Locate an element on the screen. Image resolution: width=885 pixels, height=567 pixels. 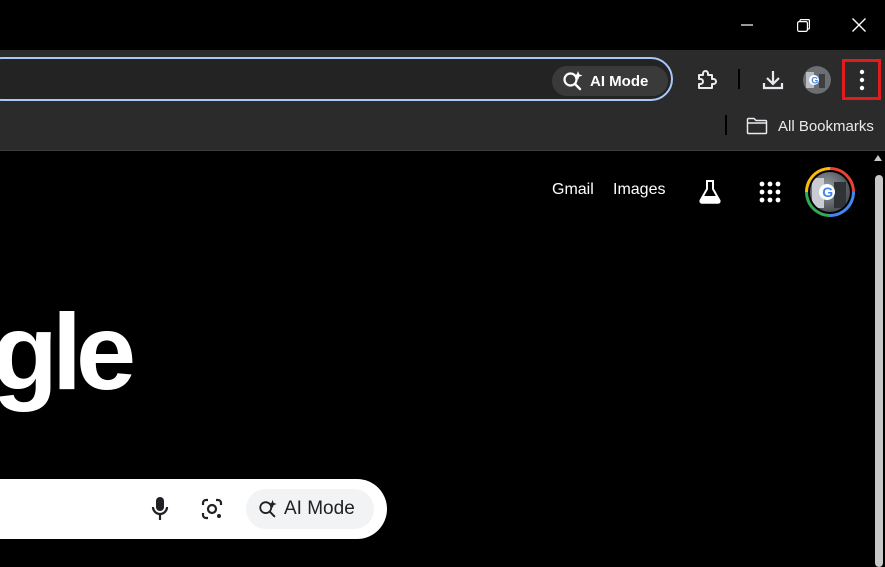
microphone-icon is located at coordinates (160, 508).